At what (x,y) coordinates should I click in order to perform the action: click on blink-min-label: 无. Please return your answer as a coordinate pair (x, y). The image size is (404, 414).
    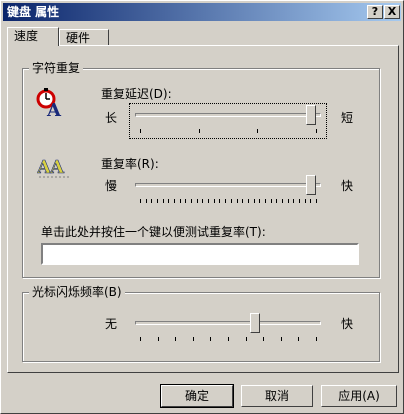
    Looking at the image, I should click on (111, 324).